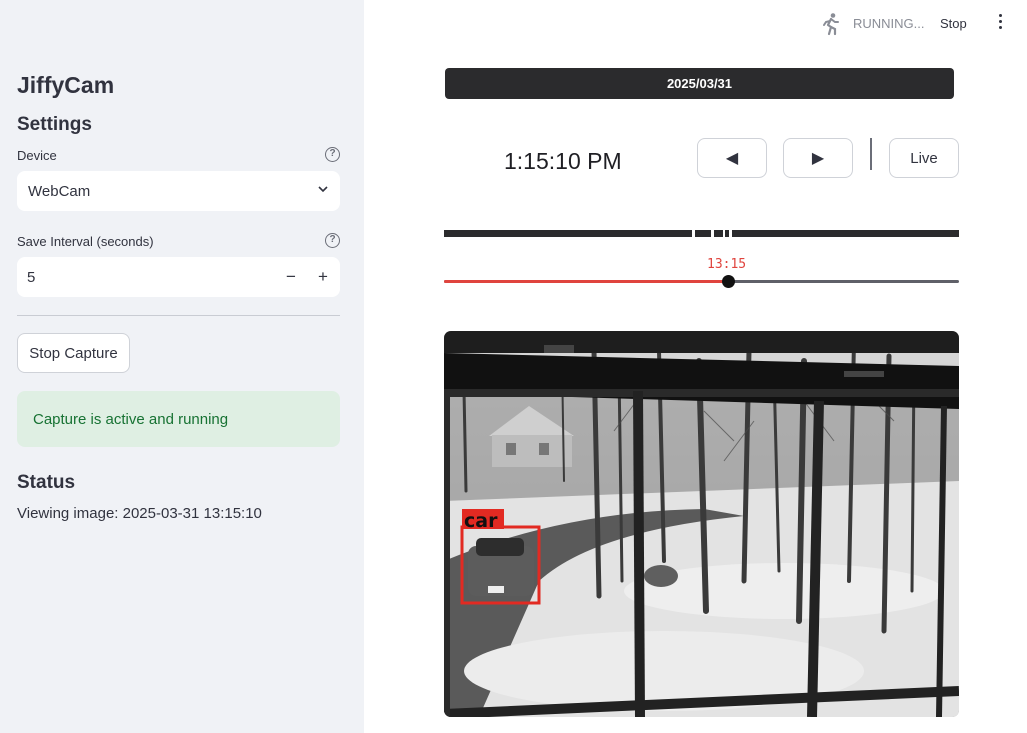  I want to click on app-title: JiffyCam, so click(66, 85).